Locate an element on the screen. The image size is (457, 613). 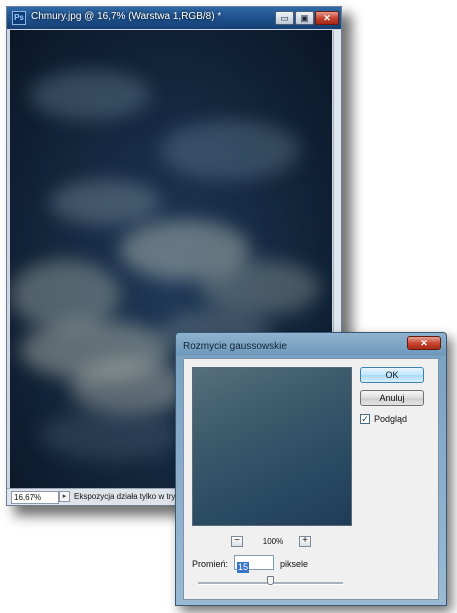
minimize-button: ▭ is located at coordinates (284, 18).